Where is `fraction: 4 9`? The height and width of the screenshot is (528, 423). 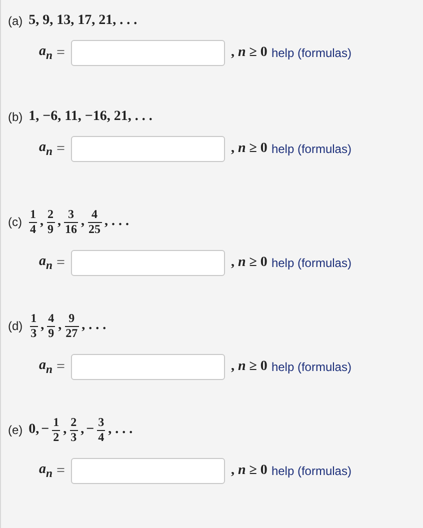 fraction: 4 9 is located at coordinates (51, 326).